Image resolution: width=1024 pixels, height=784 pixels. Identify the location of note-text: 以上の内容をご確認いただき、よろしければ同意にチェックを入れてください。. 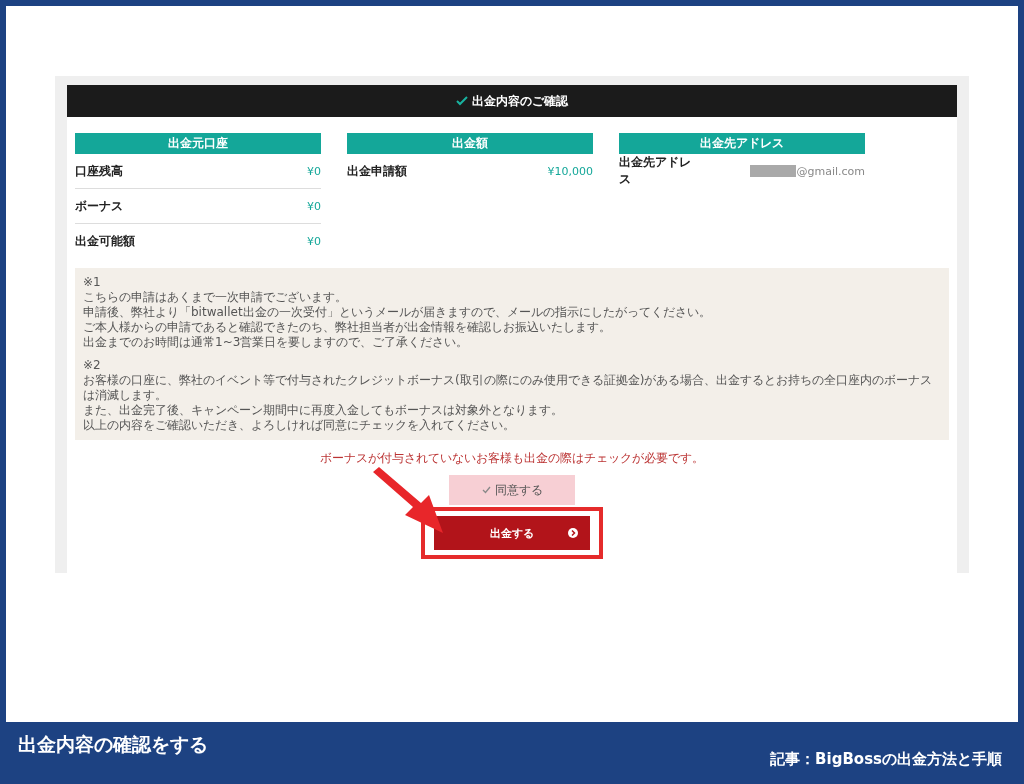
(299, 425).